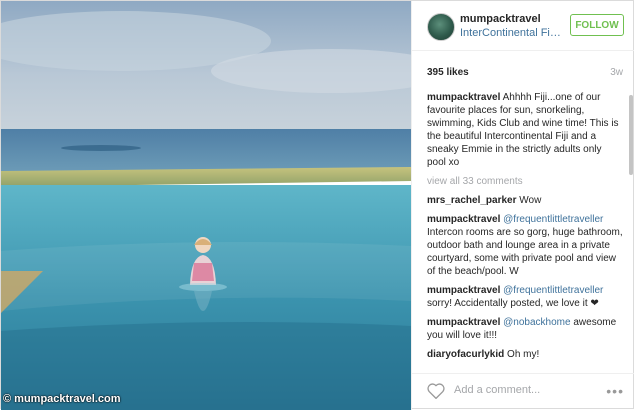  I want to click on comment-text: sorry! Accidentally posted, we love it ❤, so click(513, 303).